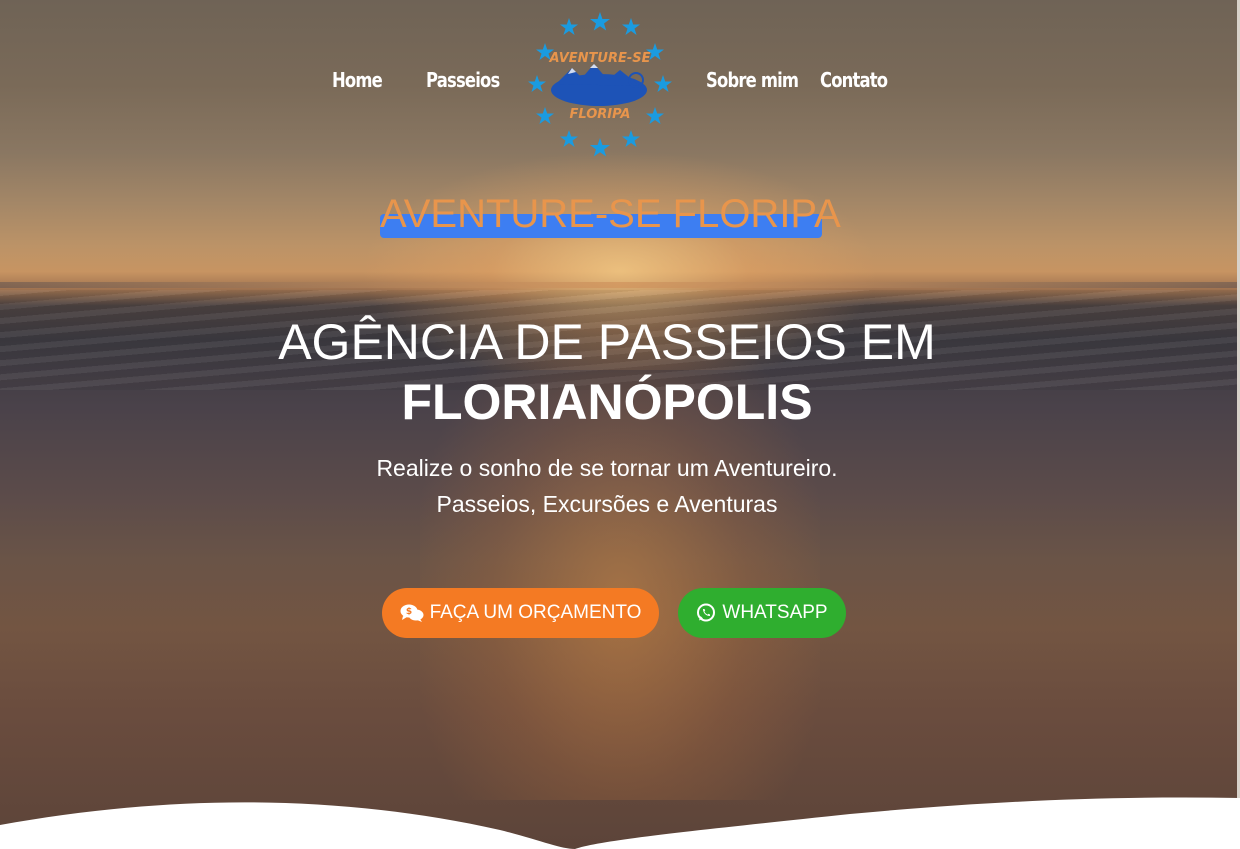 The height and width of the screenshot is (849, 1240). What do you see at coordinates (607, 504) in the screenshot?
I see `subtitle-line-2: Passeios, Excursões e Aventuras` at bounding box center [607, 504].